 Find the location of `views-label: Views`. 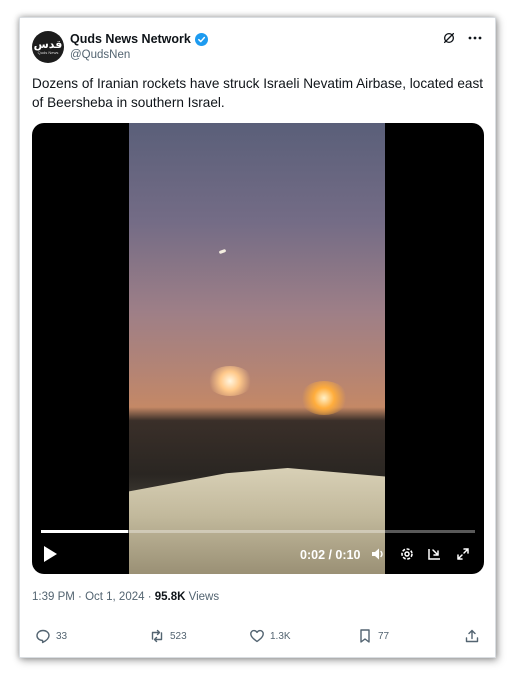

views-label: Views is located at coordinates (202, 597).